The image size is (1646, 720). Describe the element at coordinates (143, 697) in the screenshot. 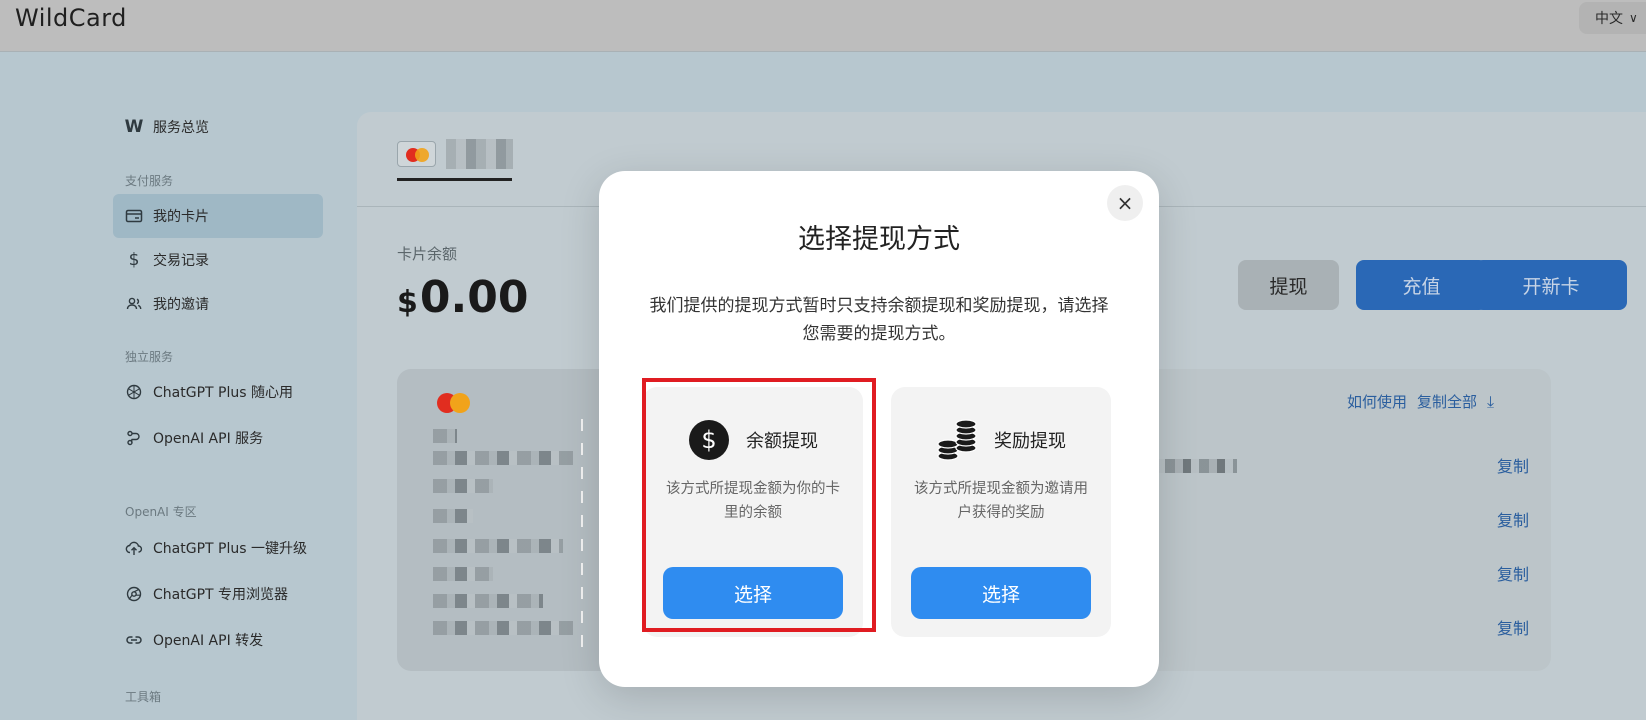

I see `section-toolbox: 工具箱` at that location.